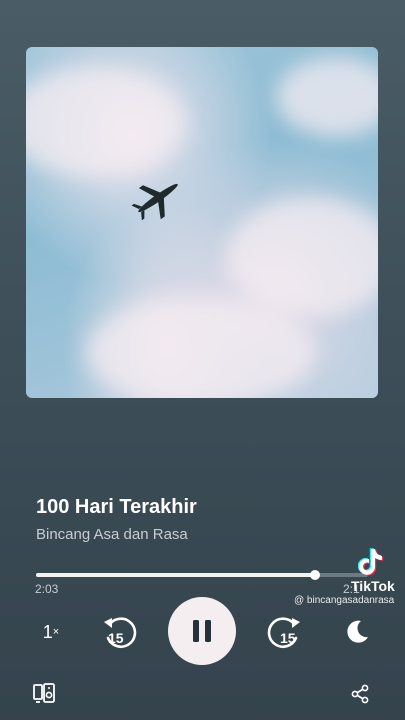 Image resolution: width=405 pixels, height=720 pixels. I want to click on tiktok-brand-label: TikTok, so click(373, 586).